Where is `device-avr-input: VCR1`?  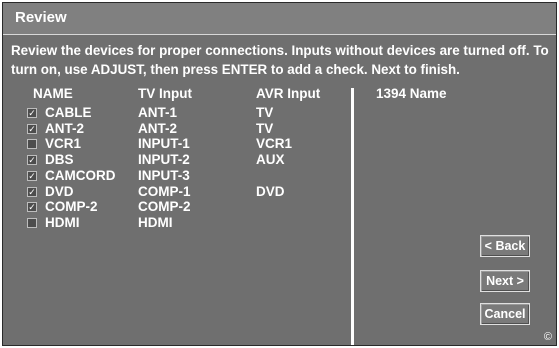
device-avr-input: VCR1 is located at coordinates (274, 144).